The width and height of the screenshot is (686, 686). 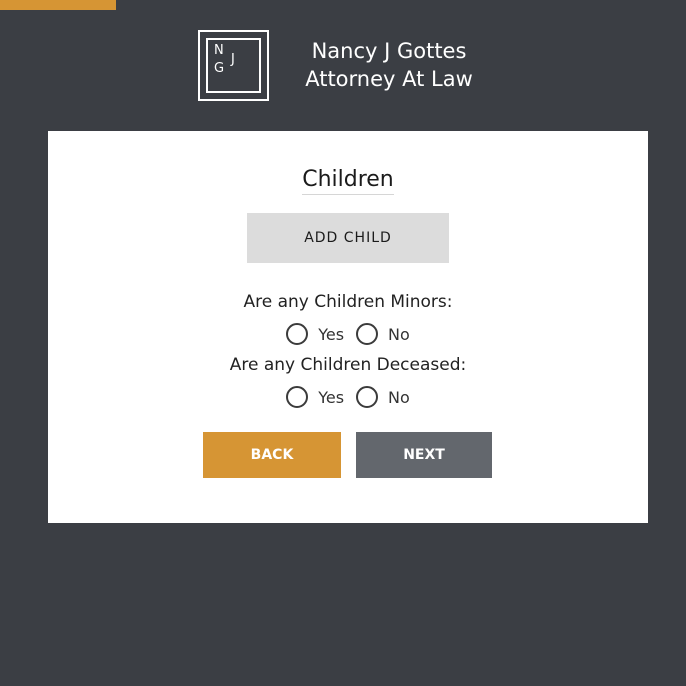 I want to click on accent-bar, so click(x=58, y=5).